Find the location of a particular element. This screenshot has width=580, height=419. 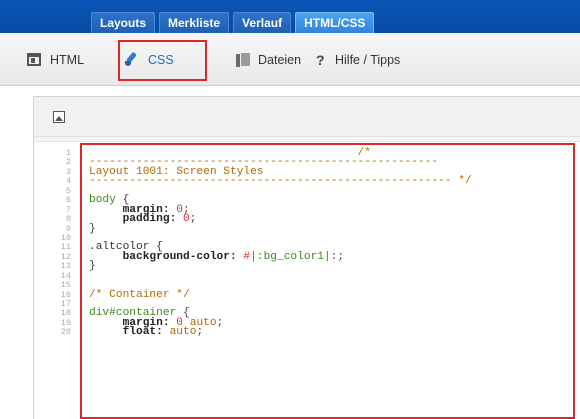

image-icon is located at coordinates (59, 117).